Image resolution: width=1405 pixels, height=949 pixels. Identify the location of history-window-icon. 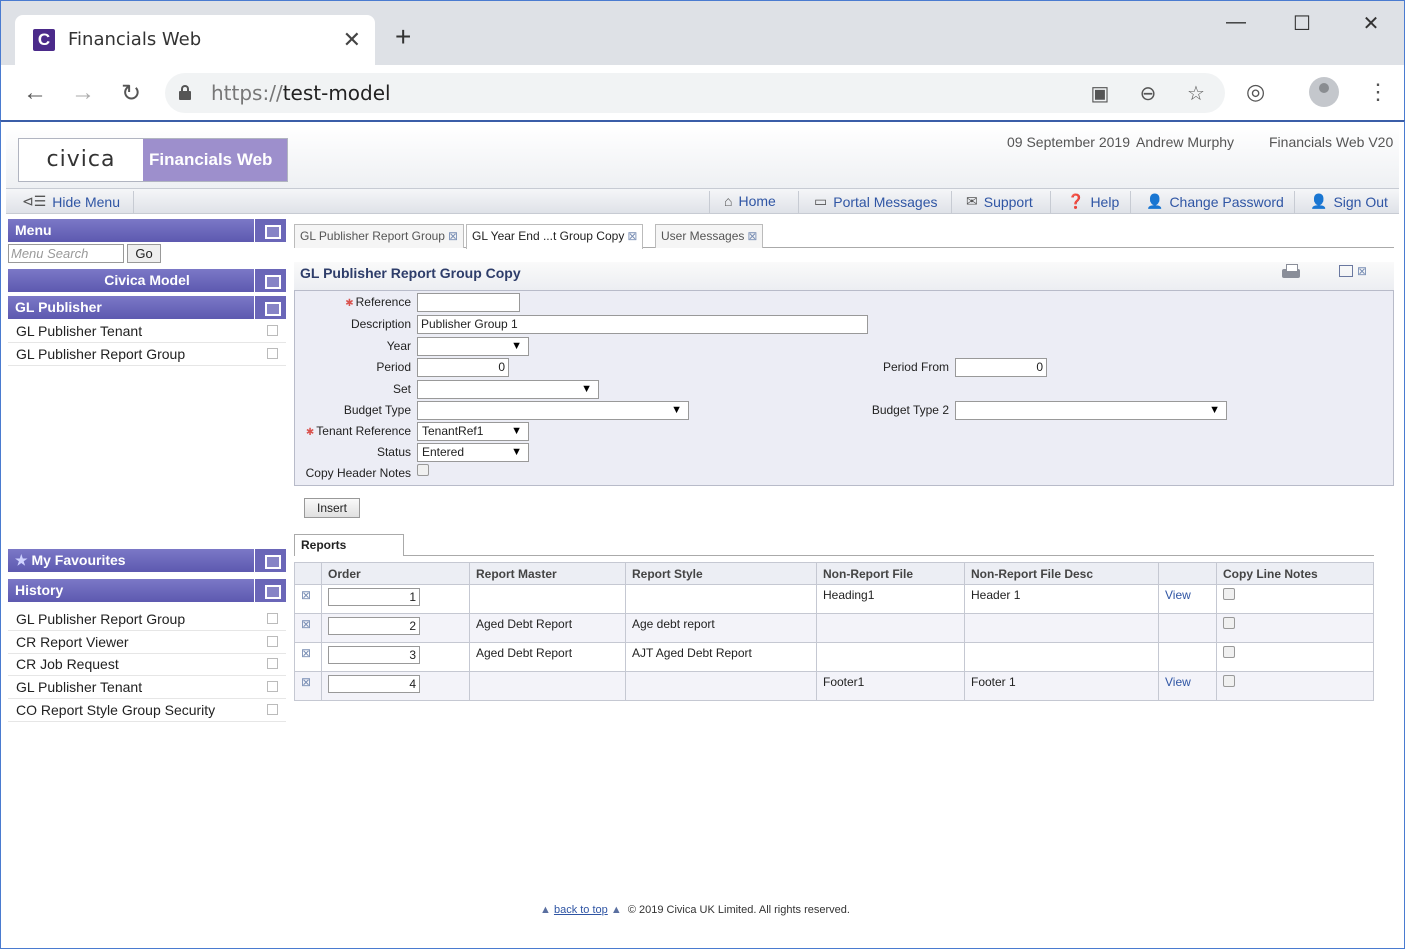
(270, 590).